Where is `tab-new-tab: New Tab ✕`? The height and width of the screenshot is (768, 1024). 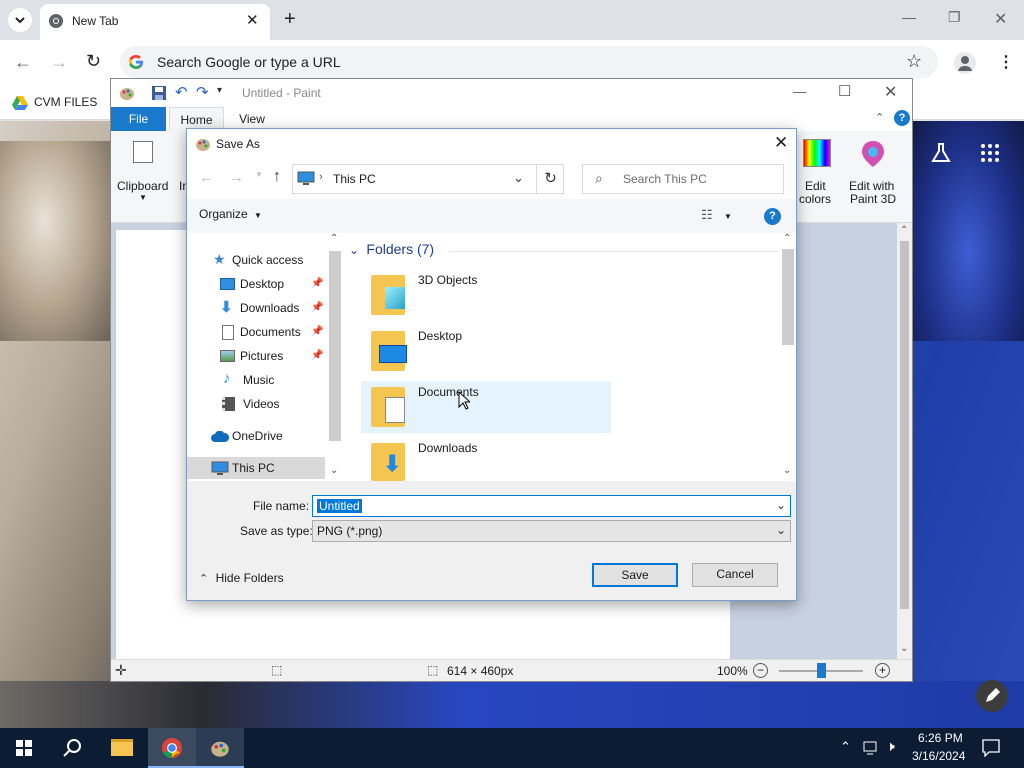 tab-new-tab: New Tab ✕ is located at coordinates (155, 22).